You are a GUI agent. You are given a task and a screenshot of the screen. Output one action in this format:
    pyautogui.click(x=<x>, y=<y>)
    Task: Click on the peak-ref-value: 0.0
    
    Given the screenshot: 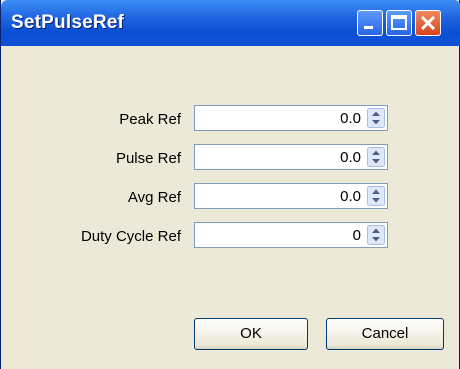 What is the action you would take?
    pyautogui.click(x=350, y=118)
    